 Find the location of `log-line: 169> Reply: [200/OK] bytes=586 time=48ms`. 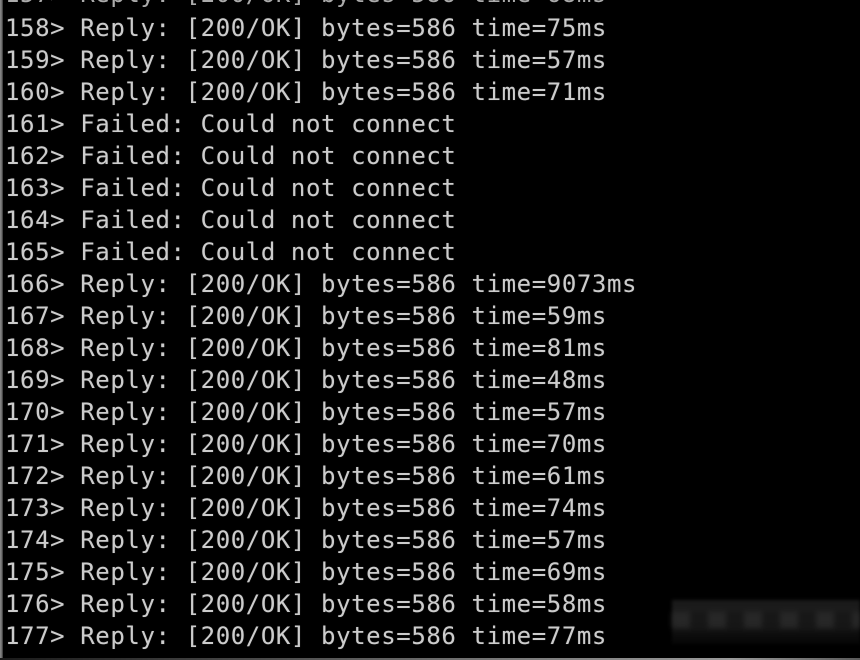

log-line: 169> Reply: [200/OK] bytes=586 time=48ms is located at coordinates (306, 380).